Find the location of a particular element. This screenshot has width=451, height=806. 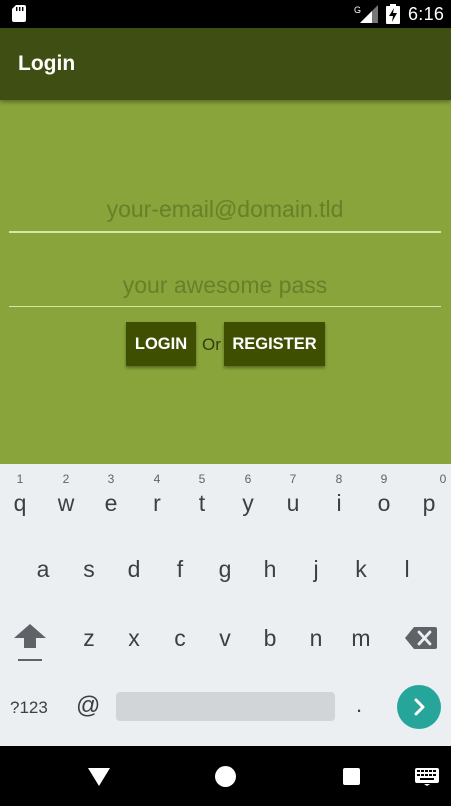

key-label: q is located at coordinates (20, 503).